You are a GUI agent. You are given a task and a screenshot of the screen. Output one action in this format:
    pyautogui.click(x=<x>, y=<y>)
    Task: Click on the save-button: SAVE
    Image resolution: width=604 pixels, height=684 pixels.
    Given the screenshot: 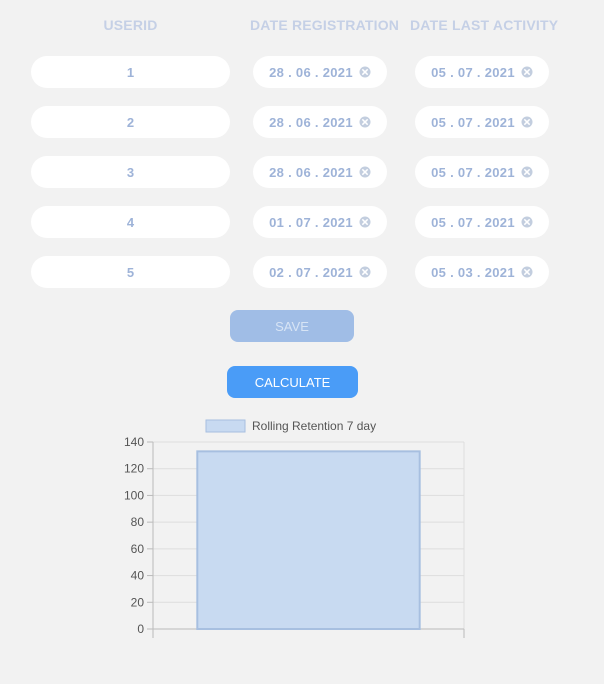 What is the action you would take?
    pyautogui.click(x=292, y=326)
    